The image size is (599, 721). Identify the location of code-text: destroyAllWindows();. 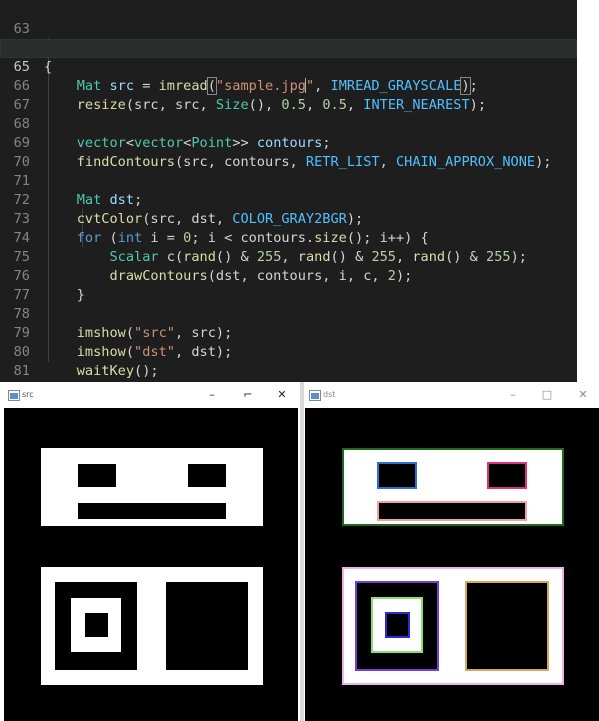
(142, 381).